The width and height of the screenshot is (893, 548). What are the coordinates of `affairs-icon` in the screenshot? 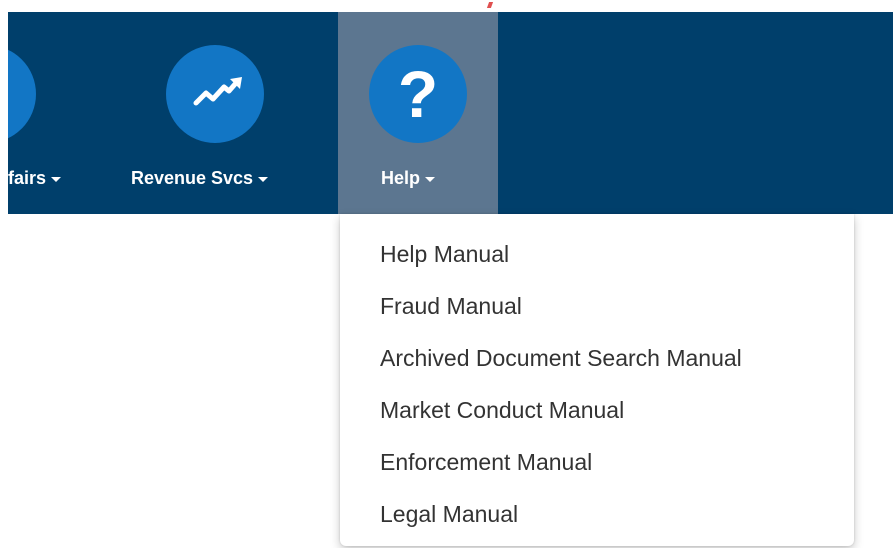 It's located at (22, 94).